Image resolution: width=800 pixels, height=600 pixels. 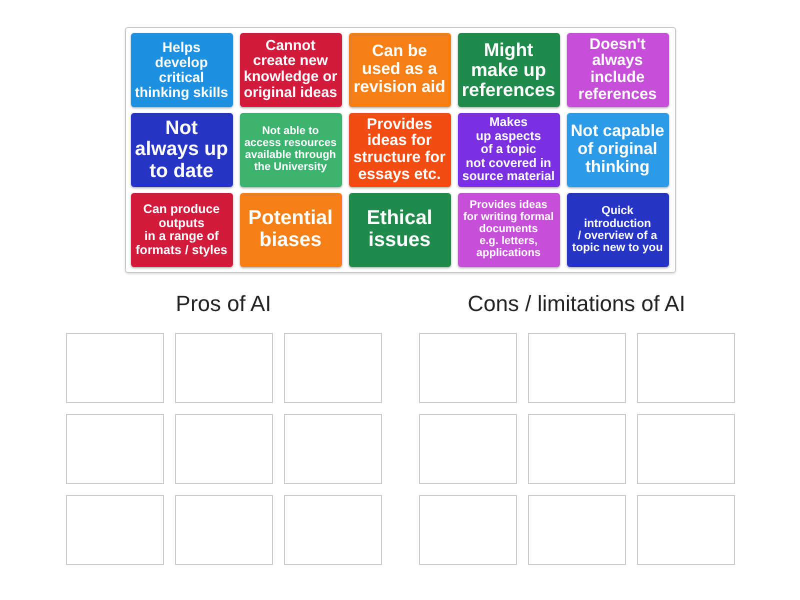 What do you see at coordinates (181, 230) in the screenshot?
I see `answer-tile: Can produce outputs in a range of formats / styles` at bounding box center [181, 230].